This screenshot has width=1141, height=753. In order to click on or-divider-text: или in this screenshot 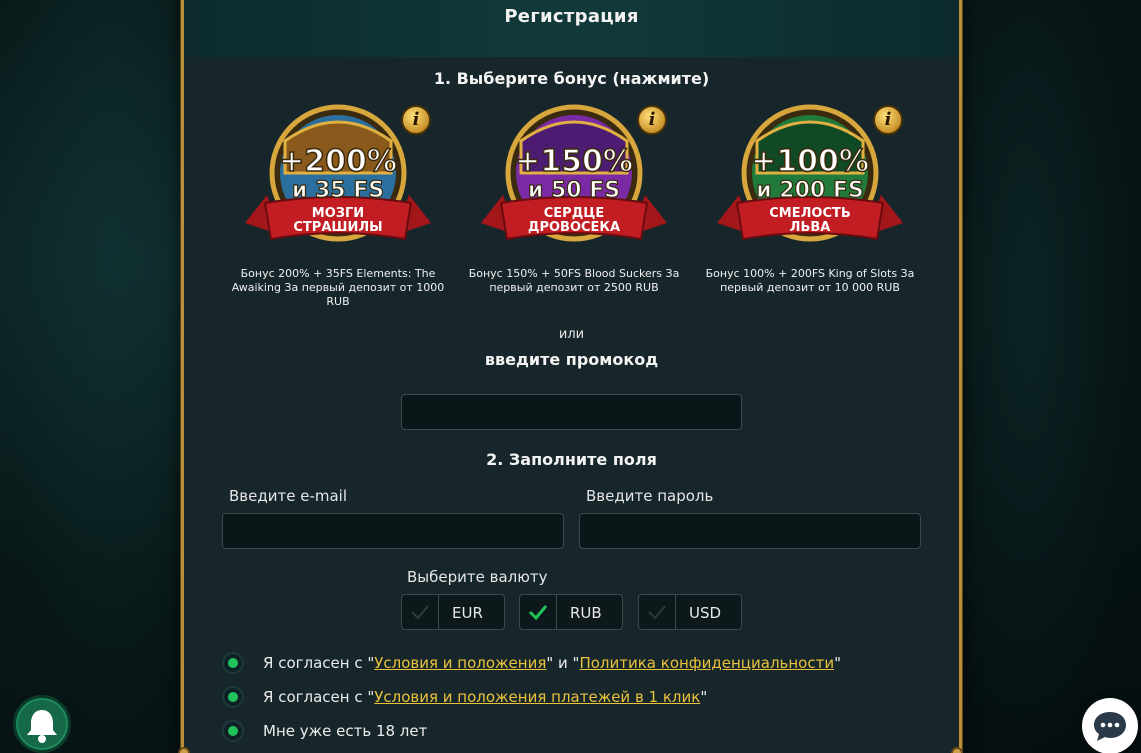, I will do `click(571, 334)`.